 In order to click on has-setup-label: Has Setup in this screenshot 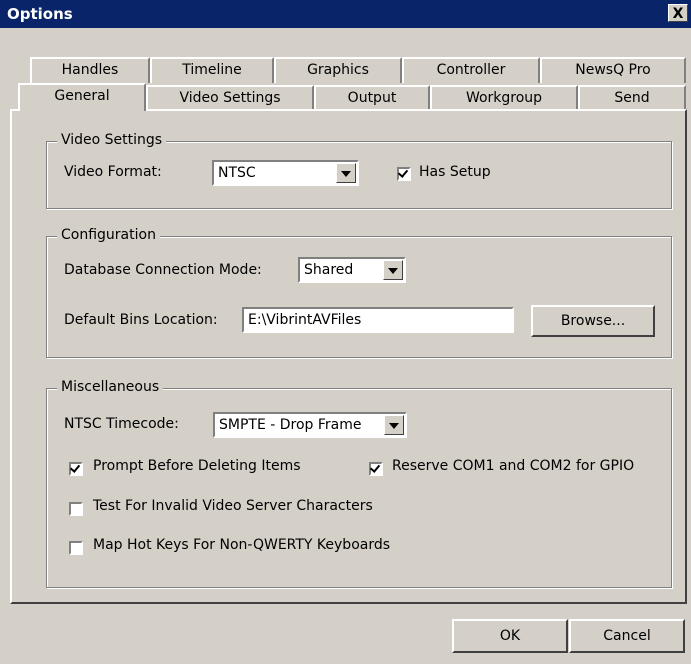, I will do `click(455, 172)`.